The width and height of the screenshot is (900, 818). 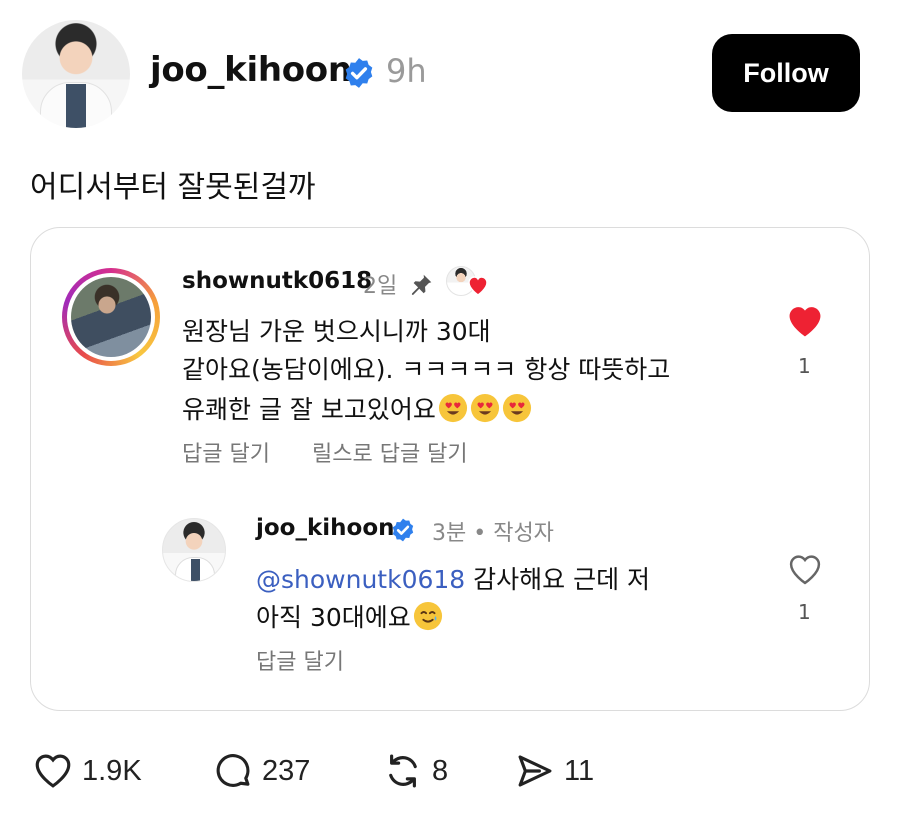 I want to click on comment-reply-link: 답글 달기, so click(x=226, y=452).